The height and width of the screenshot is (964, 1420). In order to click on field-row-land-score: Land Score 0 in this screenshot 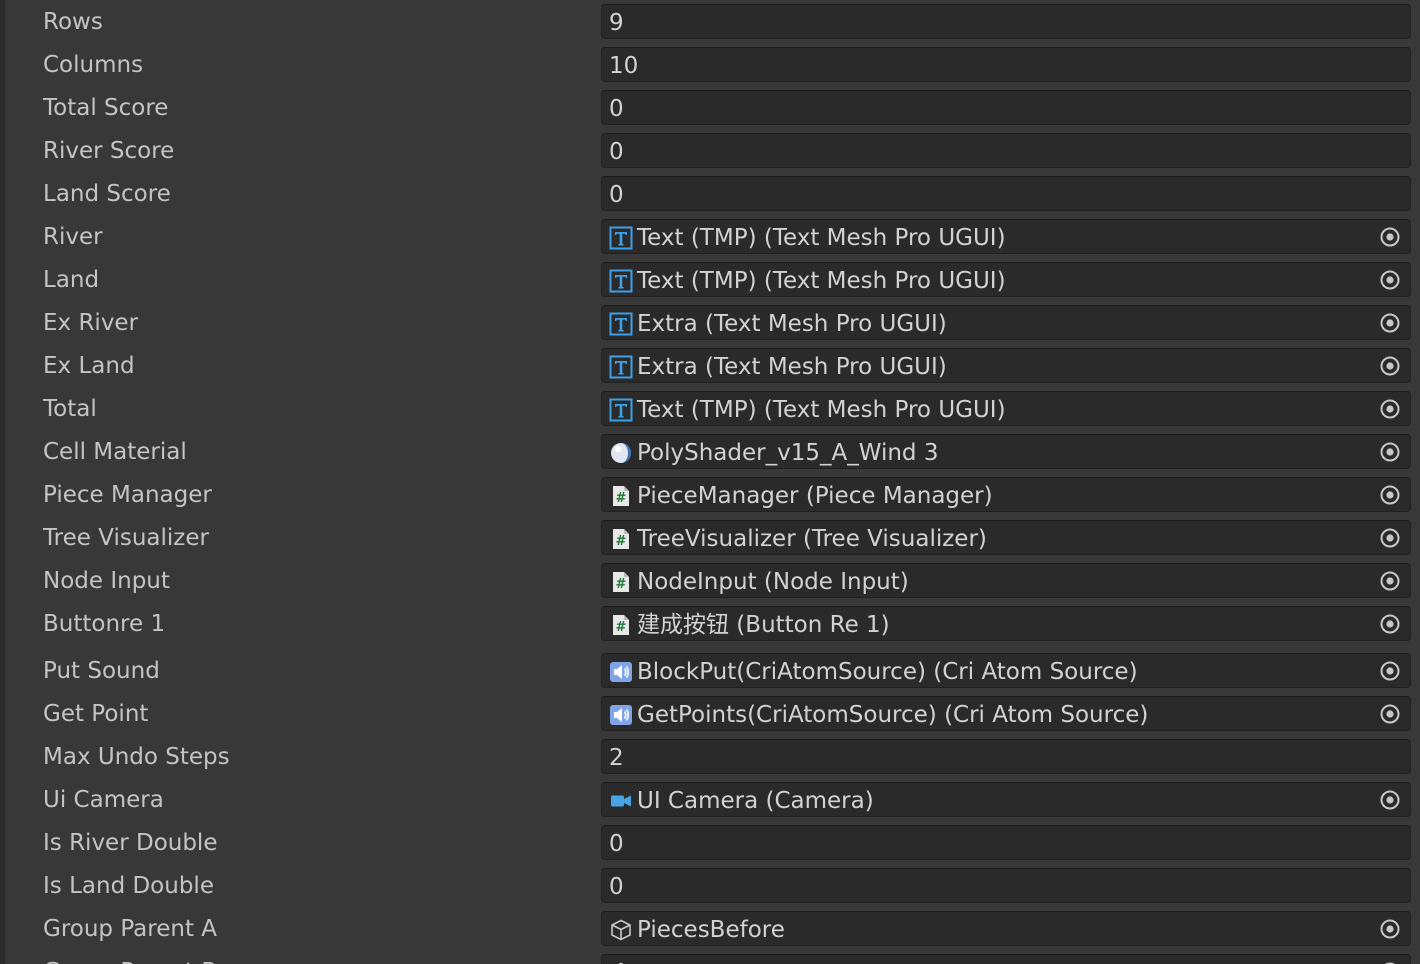, I will do `click(710, 194)`.